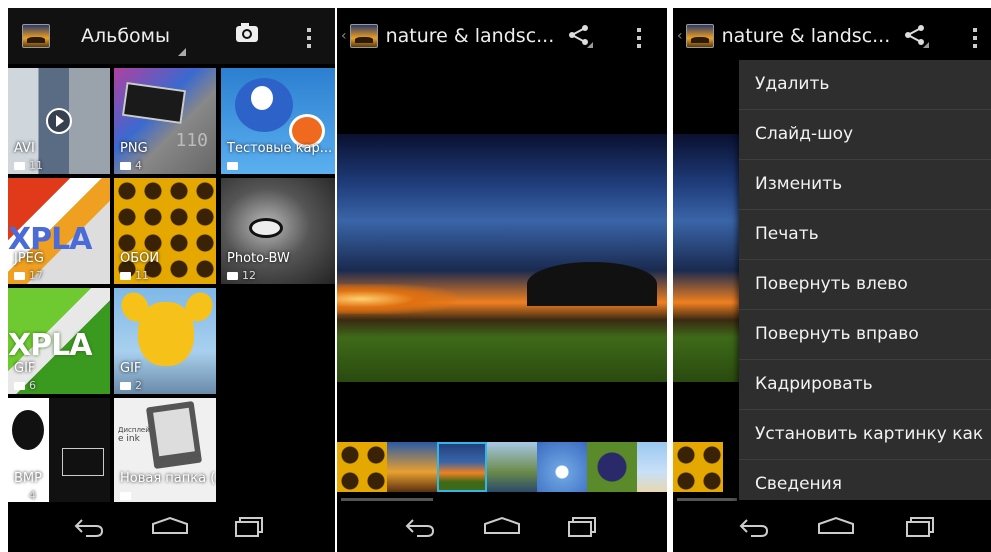 This screenshot has height=552, width=991. I want to click on album-tile: BMP 4, so click(59, 451).